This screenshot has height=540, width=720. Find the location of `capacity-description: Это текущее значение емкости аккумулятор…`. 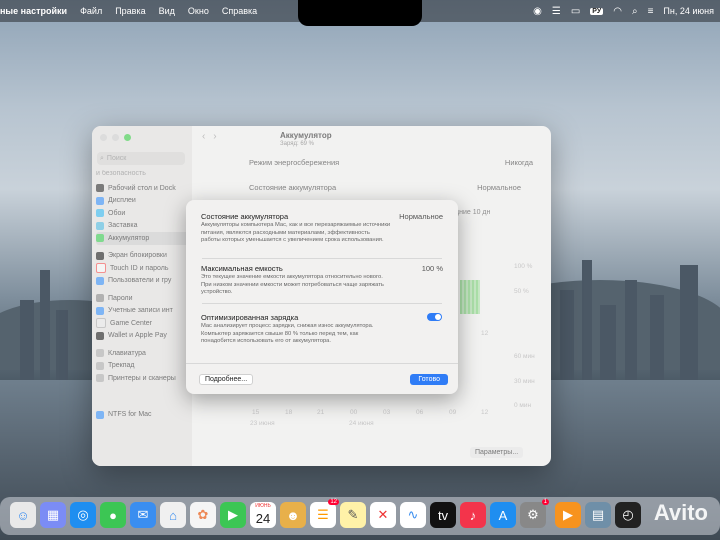

capacity-description: Это текущее значение емкости аккумулятор… is located at coordinates (292, 284).